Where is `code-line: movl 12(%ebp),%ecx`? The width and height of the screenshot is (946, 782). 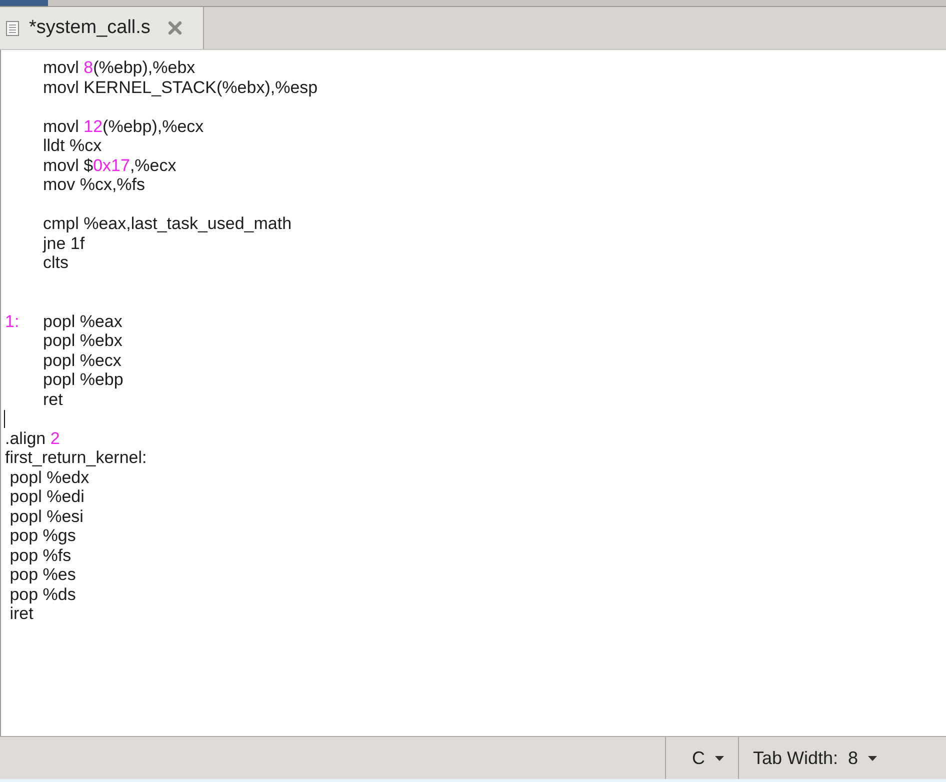 code-line: movl 12(%ebp),%ecx is located at coordinates (123, 126).